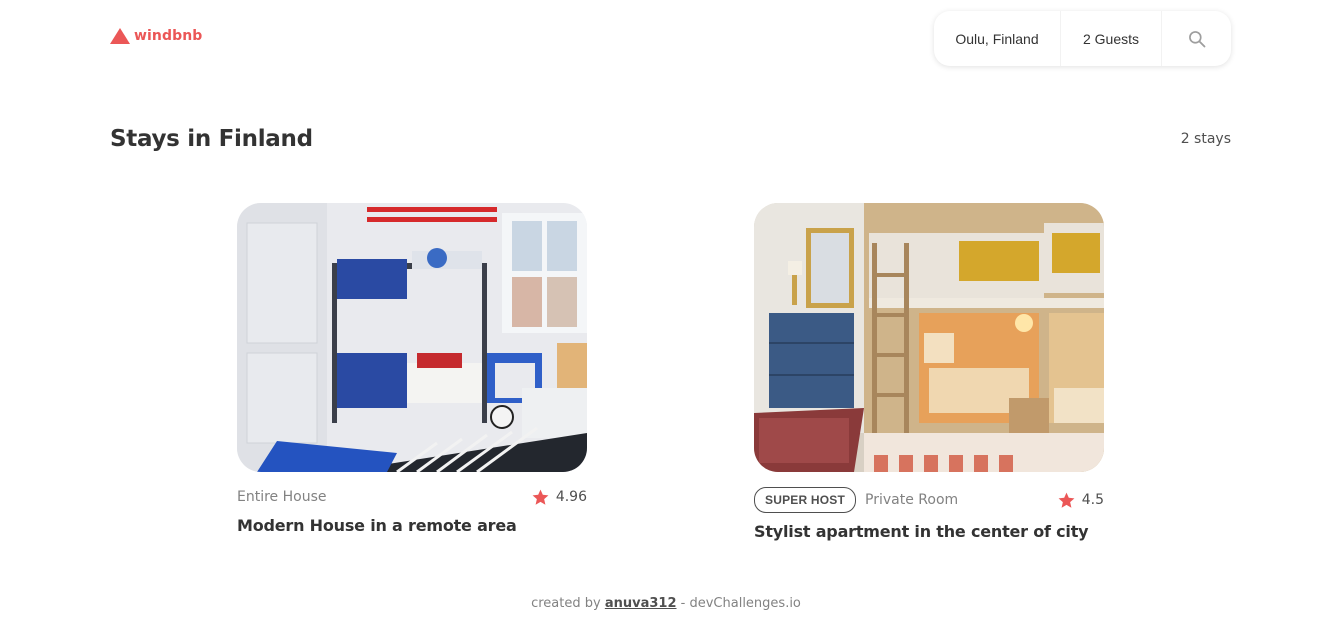  What do you see at coordinates (377, 525) in the screenshot?
I see `stay-title: Modern House in a remote area` at bounding box center [377, 525].